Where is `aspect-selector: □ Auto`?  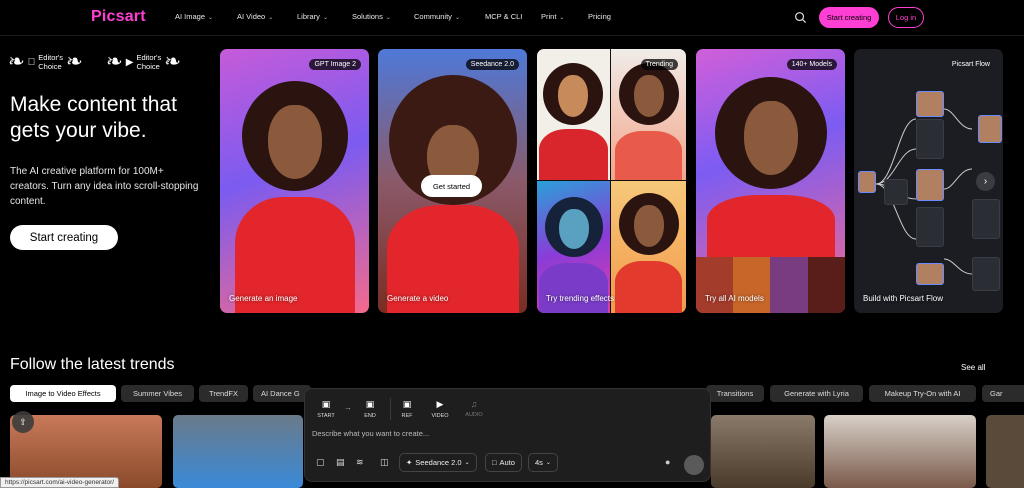
aspect-selector: □ Auto is located at coordinates (503, 462).